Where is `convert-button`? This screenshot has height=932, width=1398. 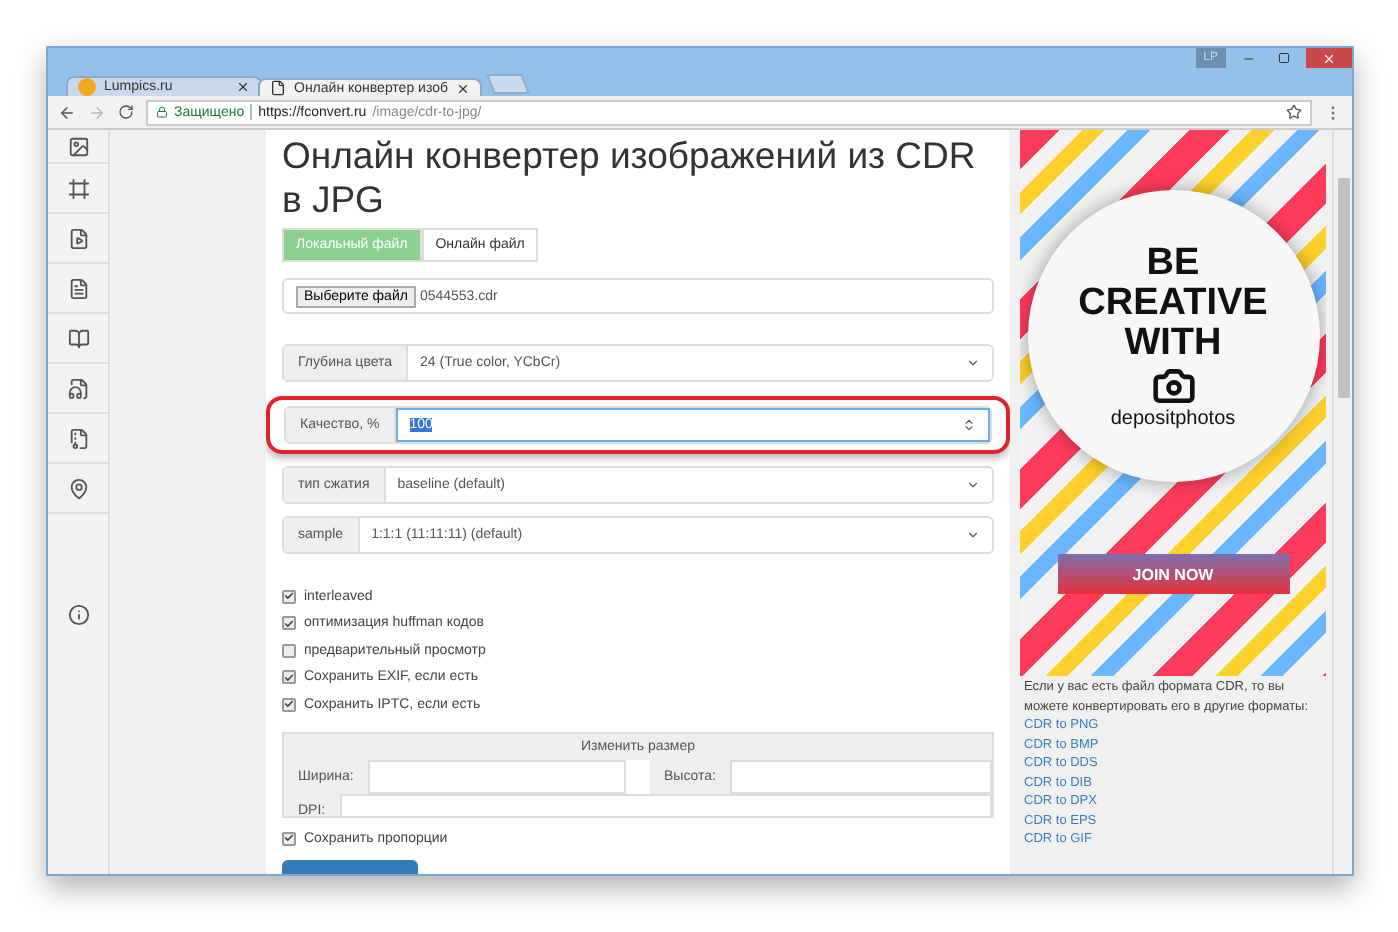
convert-button is located at coordinates (350, 866).